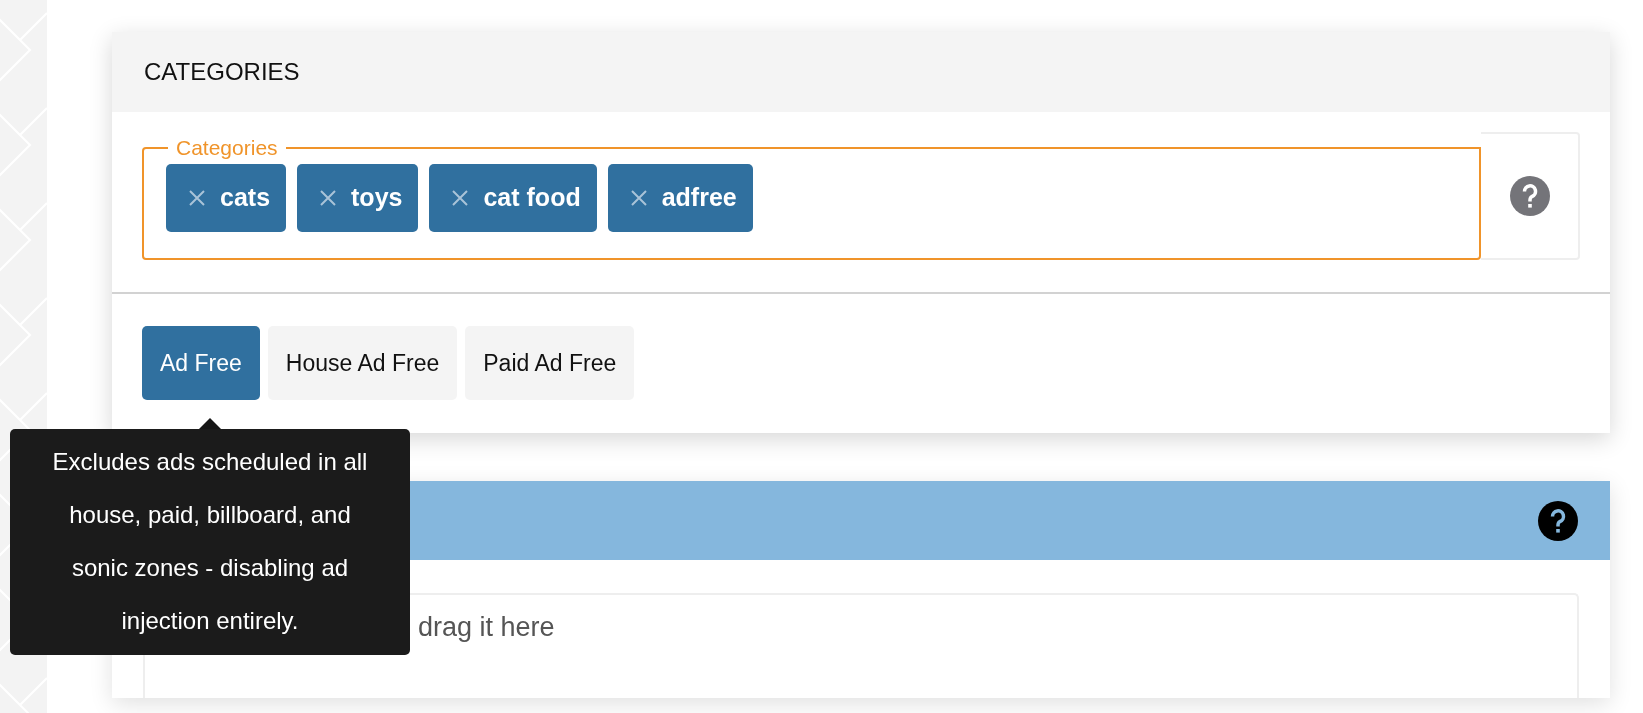  I want to click on upload-prompt: drag it here, so click(486, 627).